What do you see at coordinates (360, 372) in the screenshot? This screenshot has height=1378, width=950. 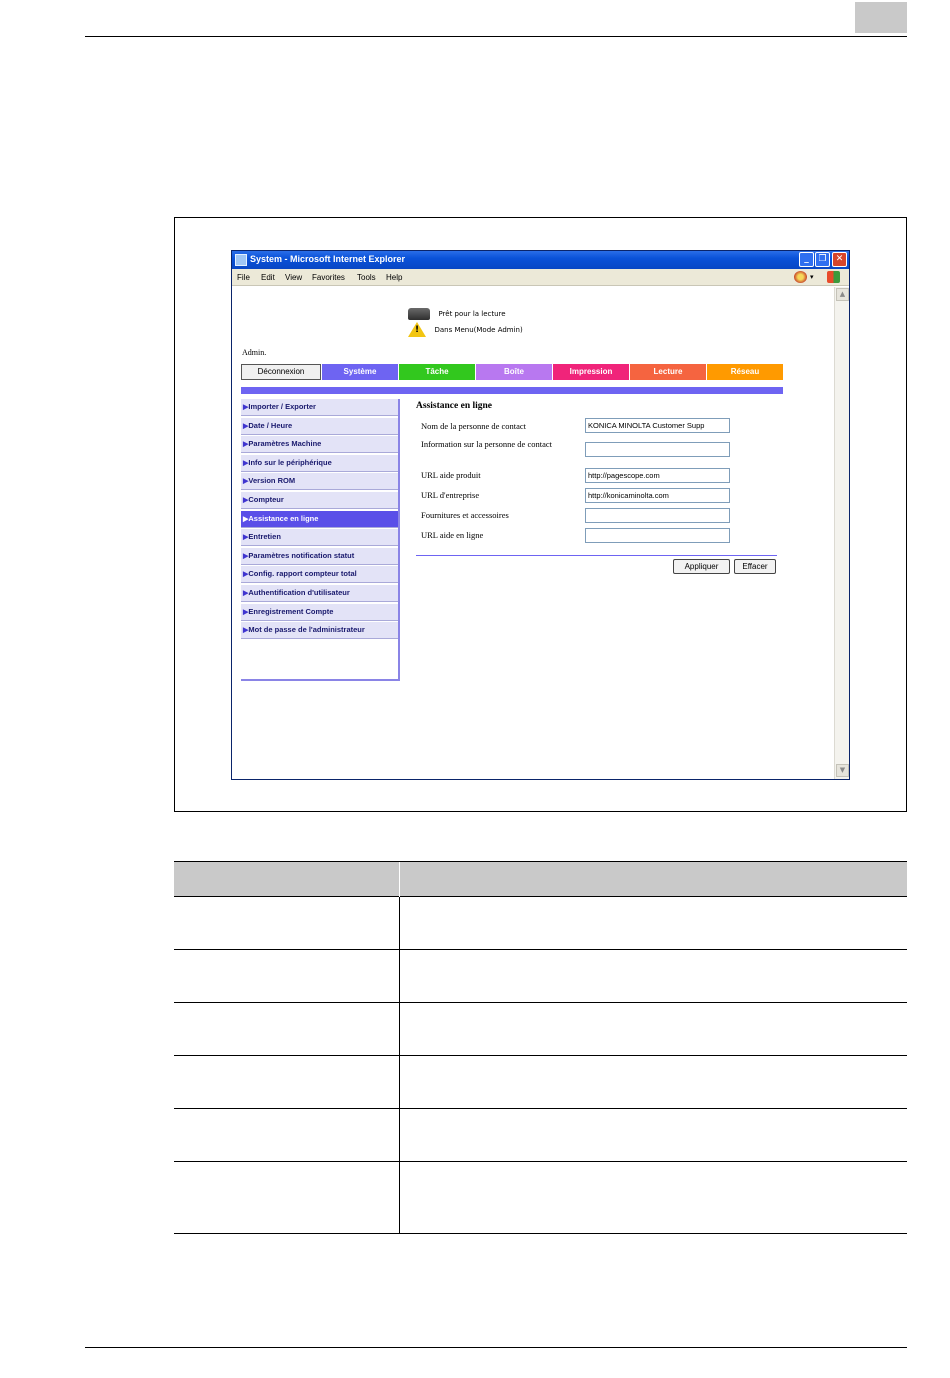 I see `tab-systeme: Système` at bounding box center [360, 372].